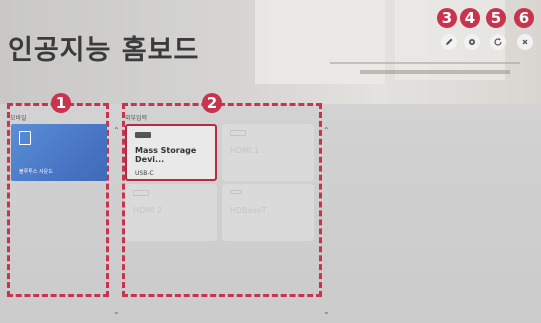  What do you see at coordinates (104, 50) in the screenshot?
I see `page-title: 인공지능 홈보드` at bounding box center [104, 50].